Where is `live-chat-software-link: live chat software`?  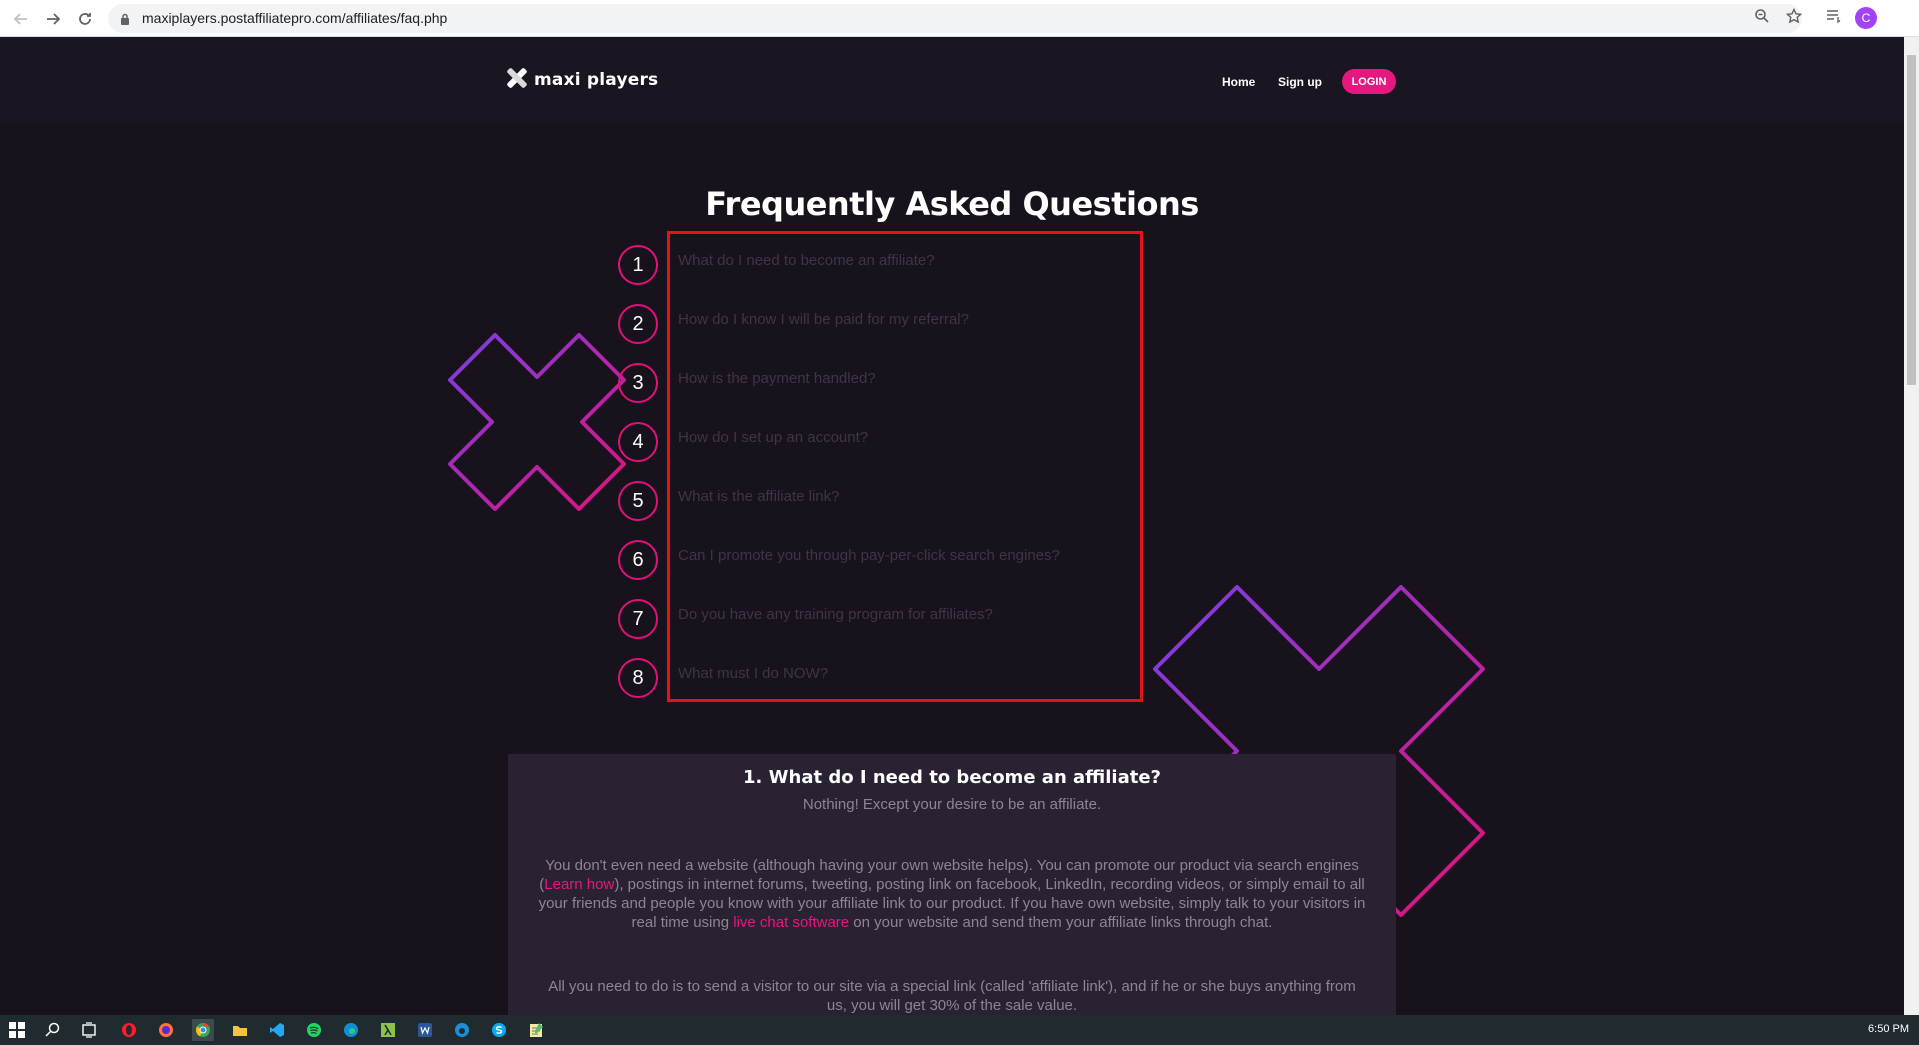 live-chat-software-link: live chat software is located at coordinates (791, 922).